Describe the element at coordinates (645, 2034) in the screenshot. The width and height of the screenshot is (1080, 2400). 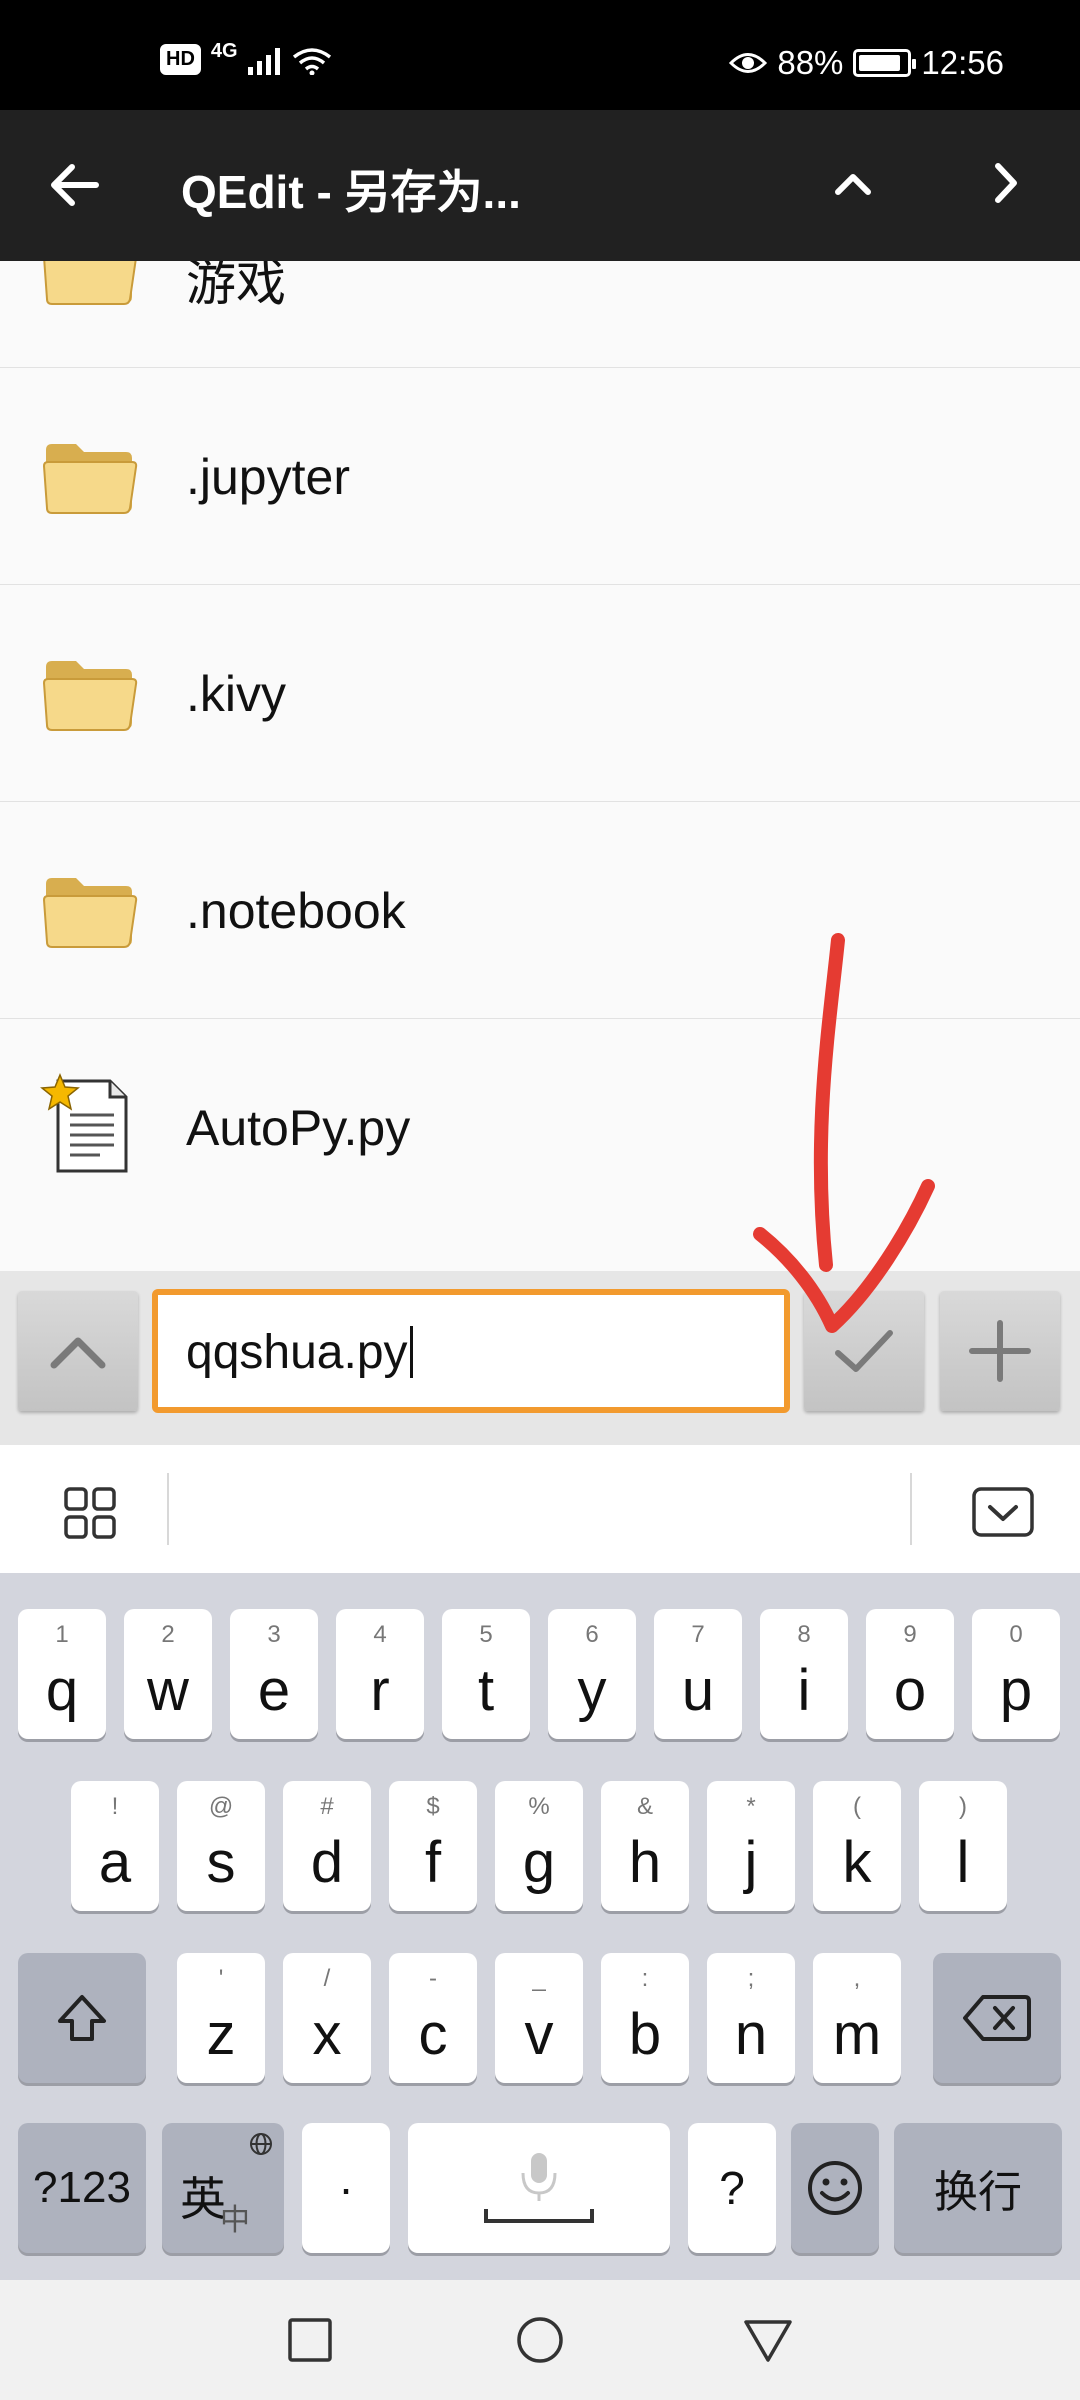
I see `key-label: b` at that location.